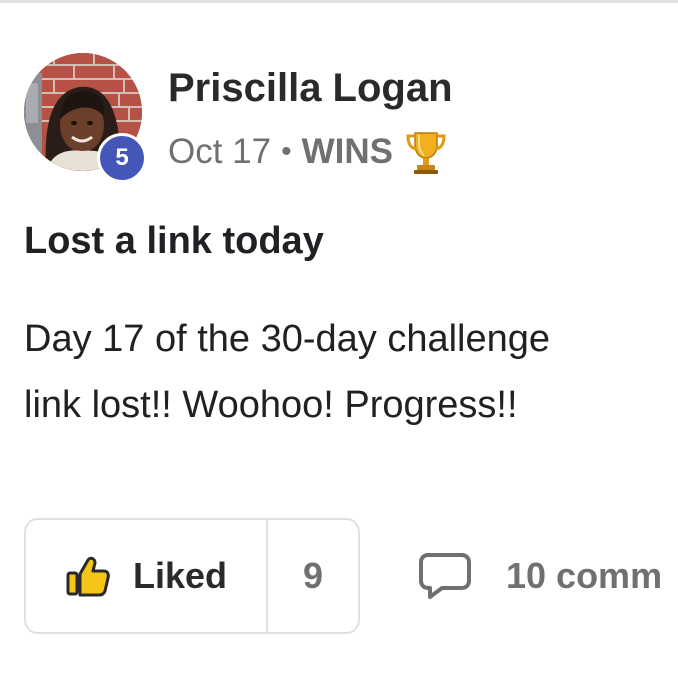 Image resolution: width=678 pixels, height=678 pixels. What do you see at coordinates (174, 241) in the screenshot?
I see `post-title: Lost a link today` at bounding box center [174, 241].